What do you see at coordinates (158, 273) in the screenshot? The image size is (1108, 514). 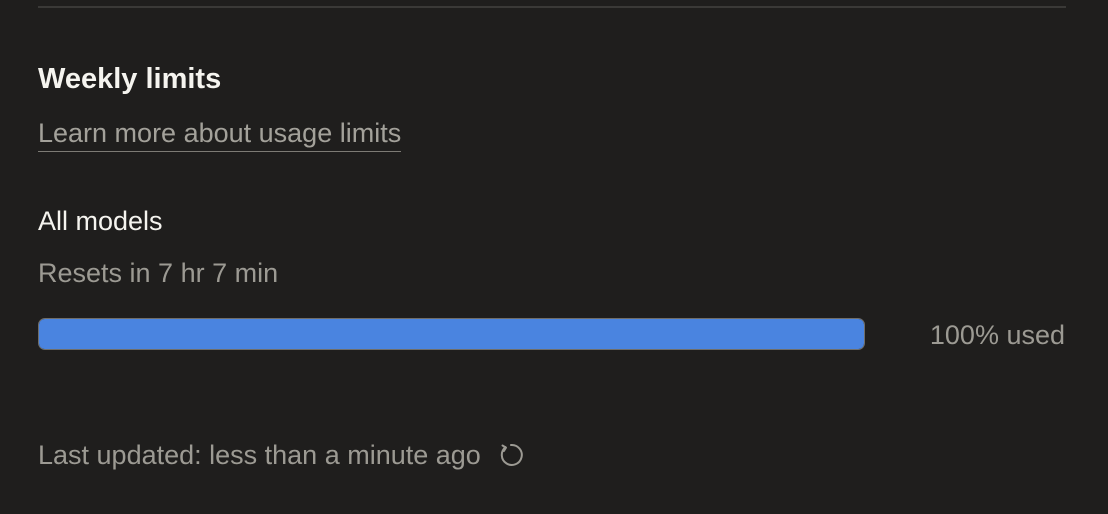 I see `reset-time-text: Resets in 7 hr 7 min` at bounding box center [158, 273].